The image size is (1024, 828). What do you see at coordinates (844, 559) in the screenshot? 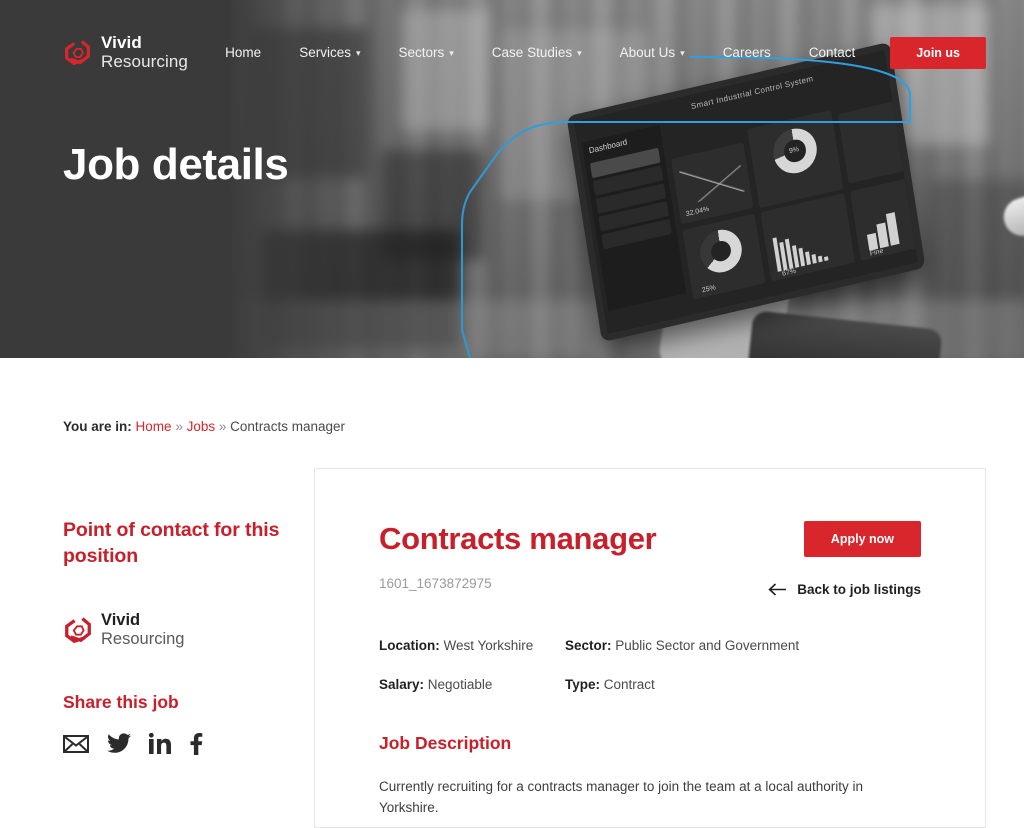
I see `job-actions: Apply now Back to job listings` at bounding box center [844, 559].